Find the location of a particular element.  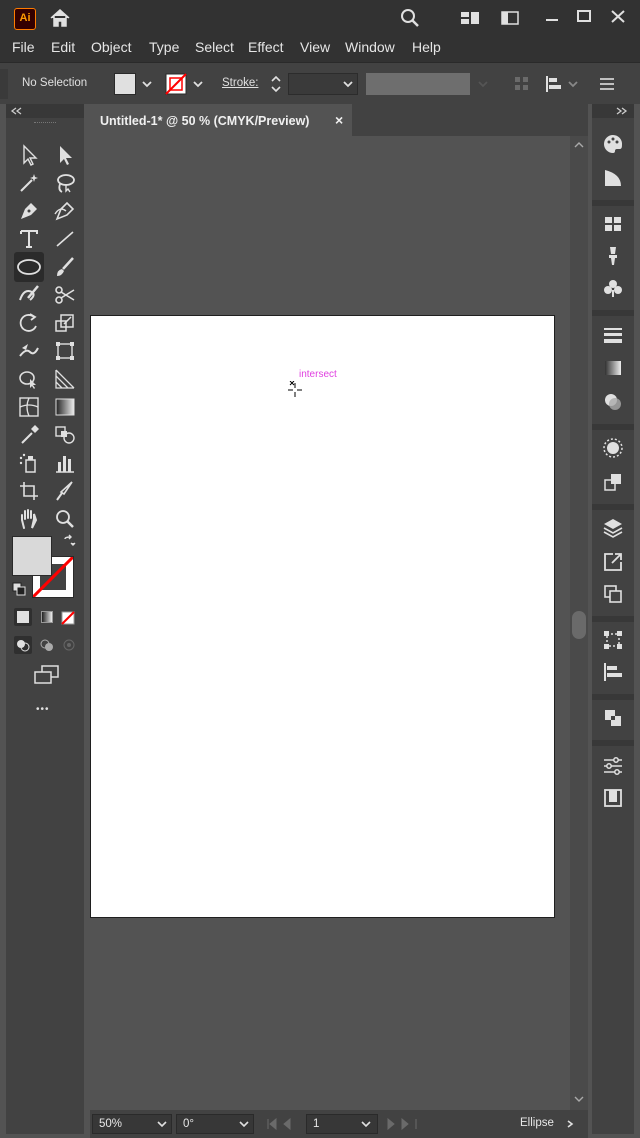

swatches-icon is located at coordinates (613, 224).